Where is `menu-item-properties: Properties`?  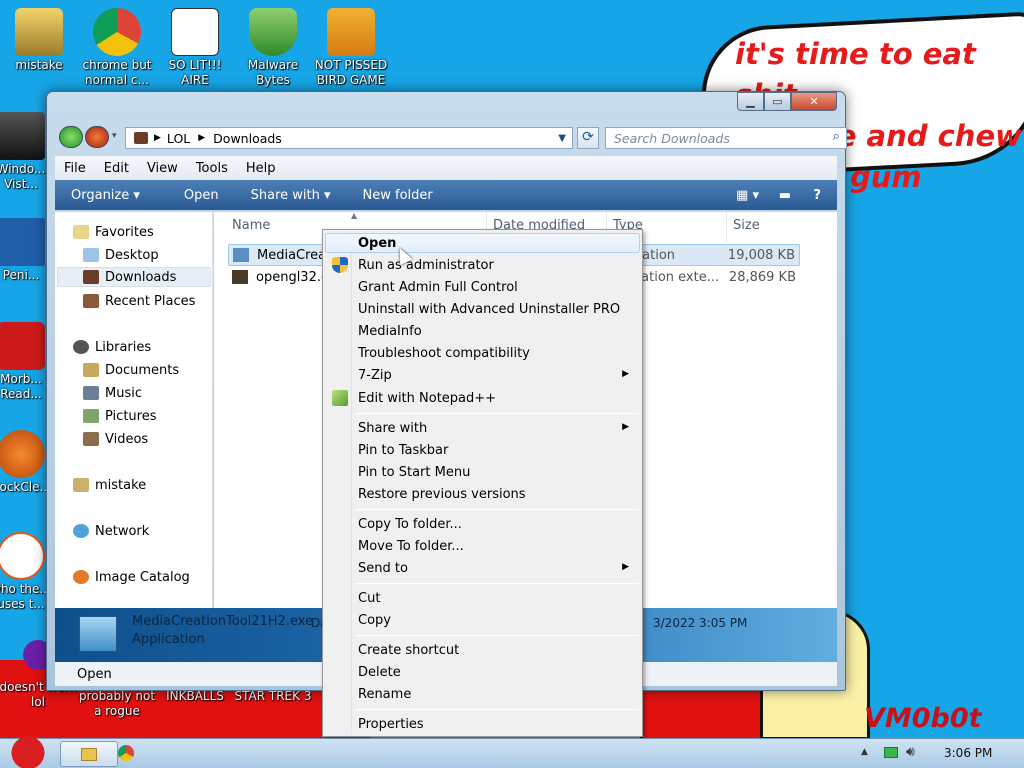
menu-item-properties: Properties is located at coordinates (482, 724).